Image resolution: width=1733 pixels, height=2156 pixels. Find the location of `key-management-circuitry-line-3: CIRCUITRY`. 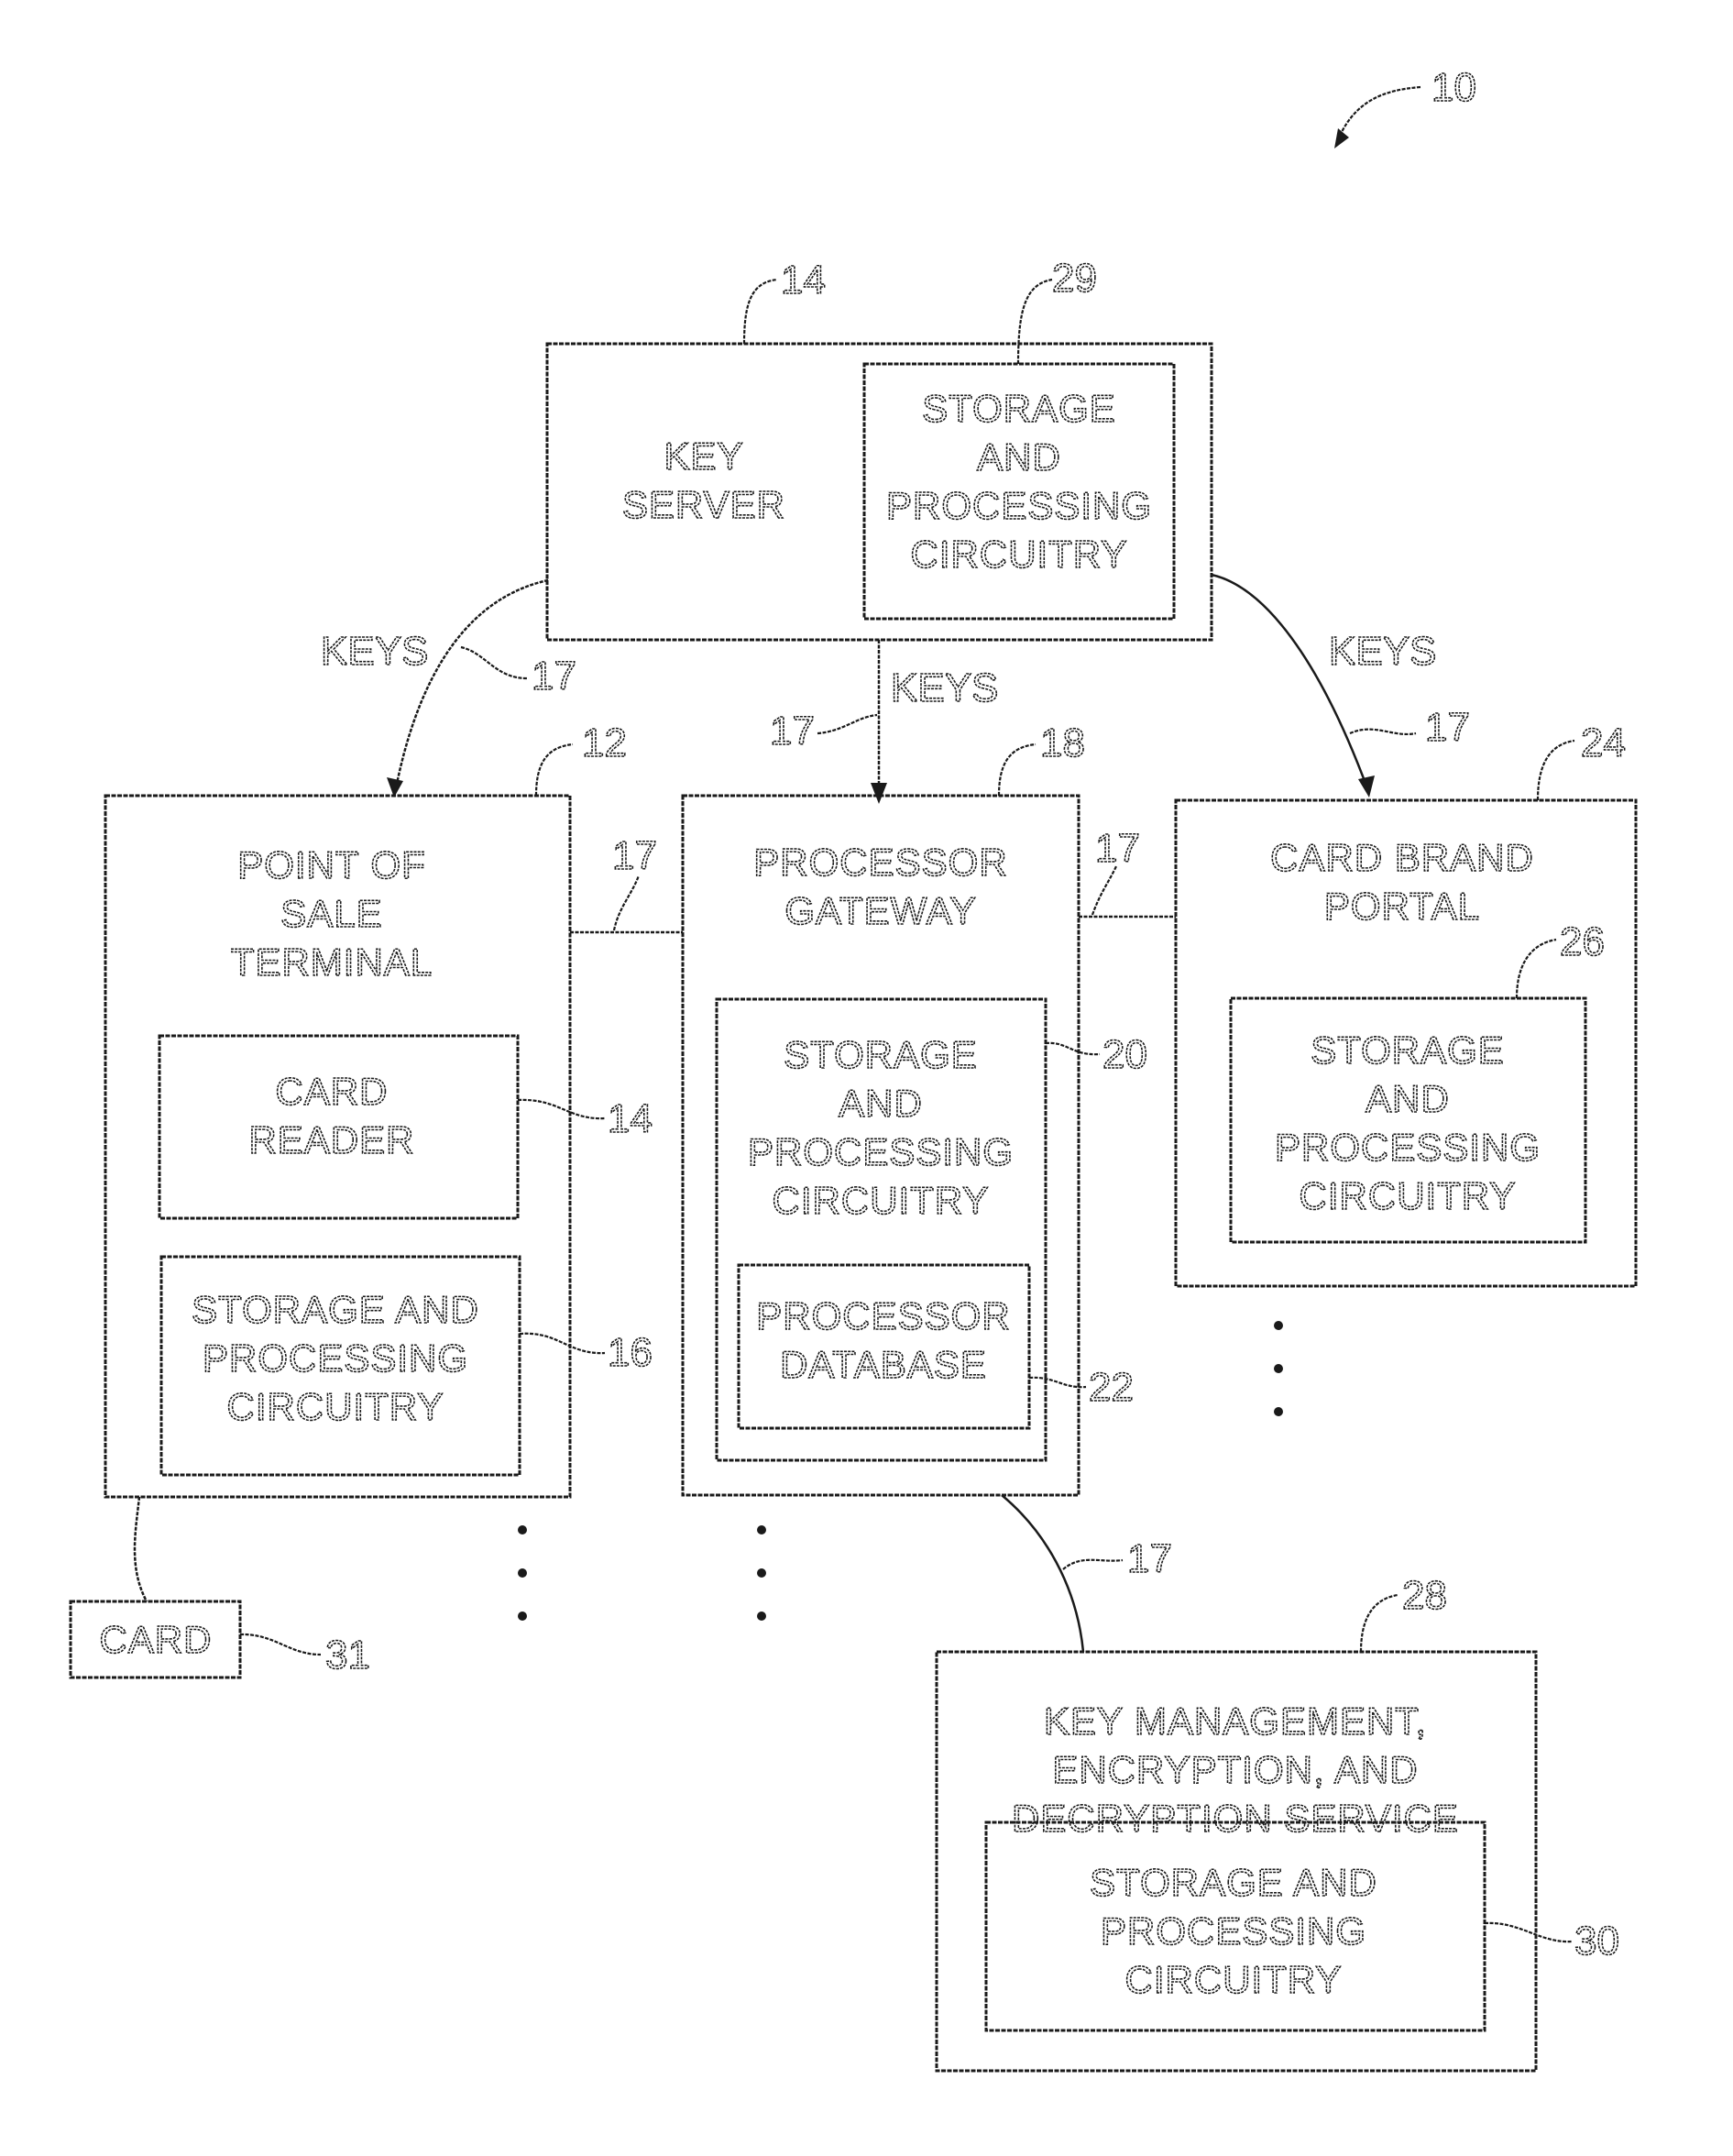

key-management-circuitry-line-3: CIRCUITRY is located at coordinates (1234, 1979).